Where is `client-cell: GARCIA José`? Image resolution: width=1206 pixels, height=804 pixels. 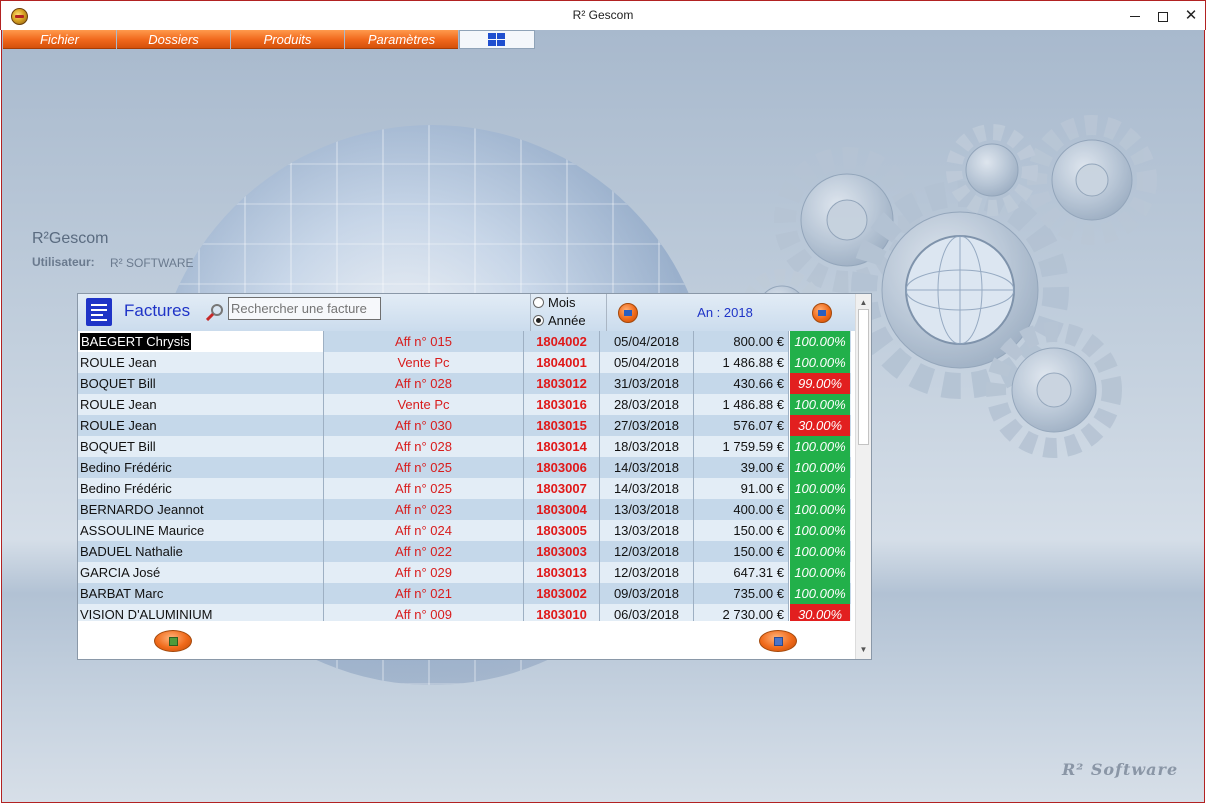 client-cell: GARCIA José is located at coordinates (201, 572).